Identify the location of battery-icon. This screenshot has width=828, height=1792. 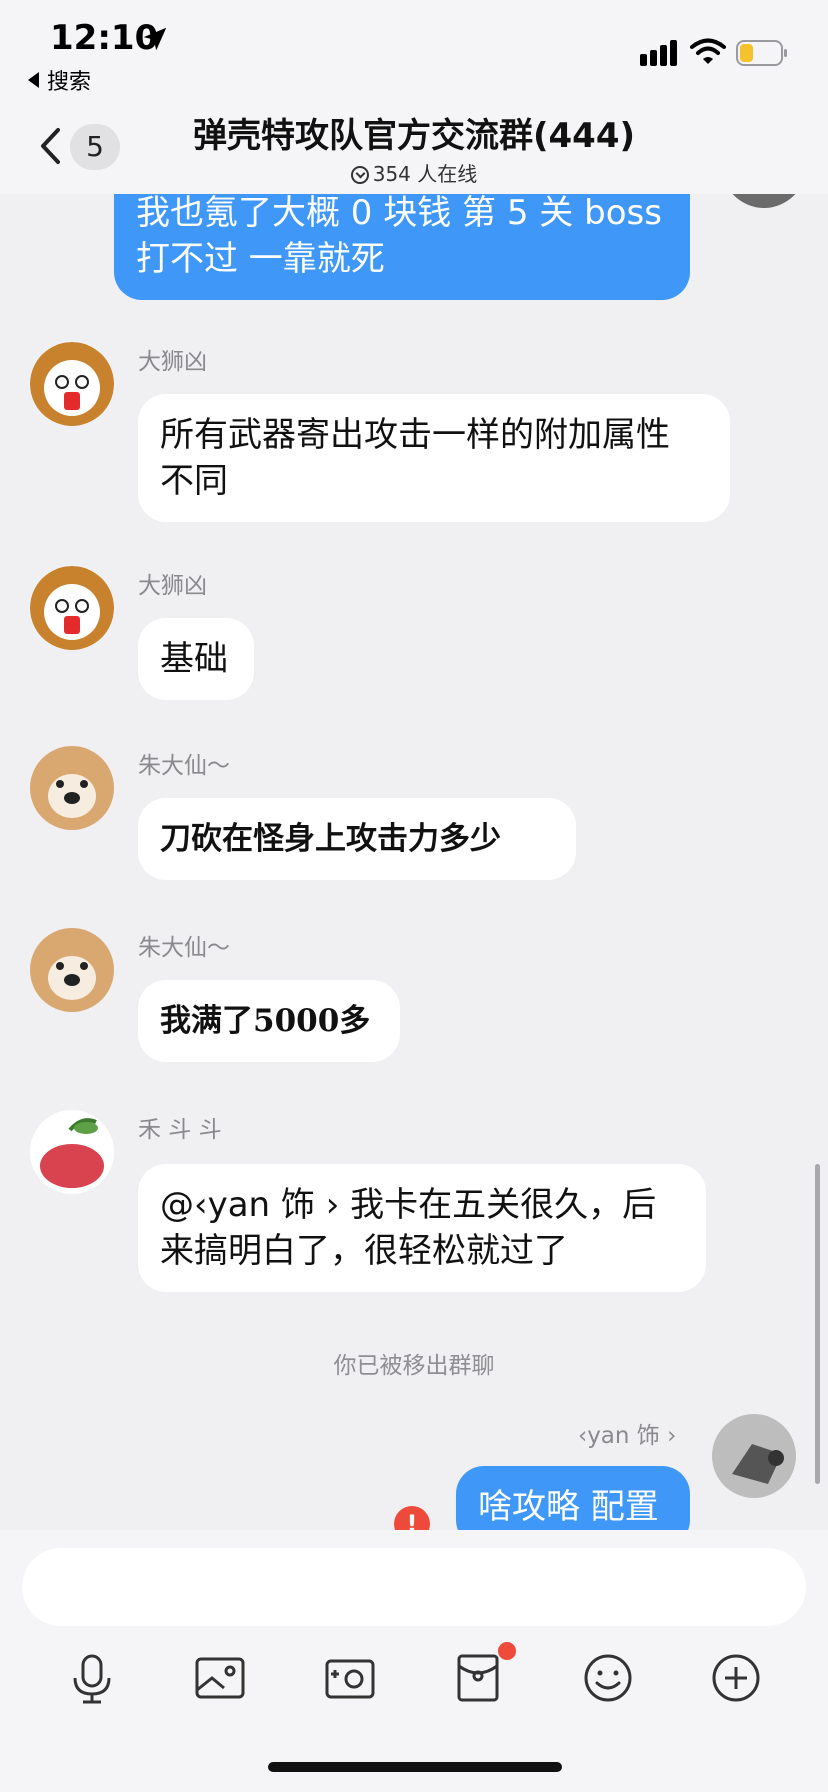
(761, 53).